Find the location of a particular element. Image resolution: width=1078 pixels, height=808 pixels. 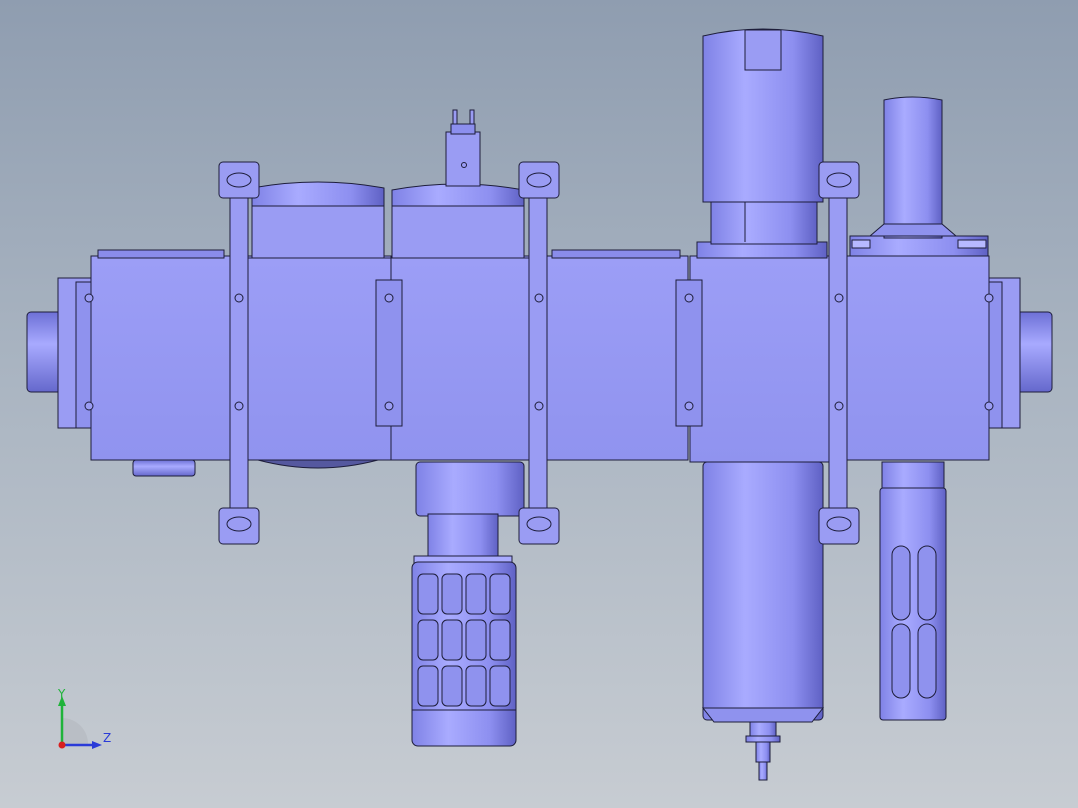

module-body-2-filter is located at coordinates (318, 325).